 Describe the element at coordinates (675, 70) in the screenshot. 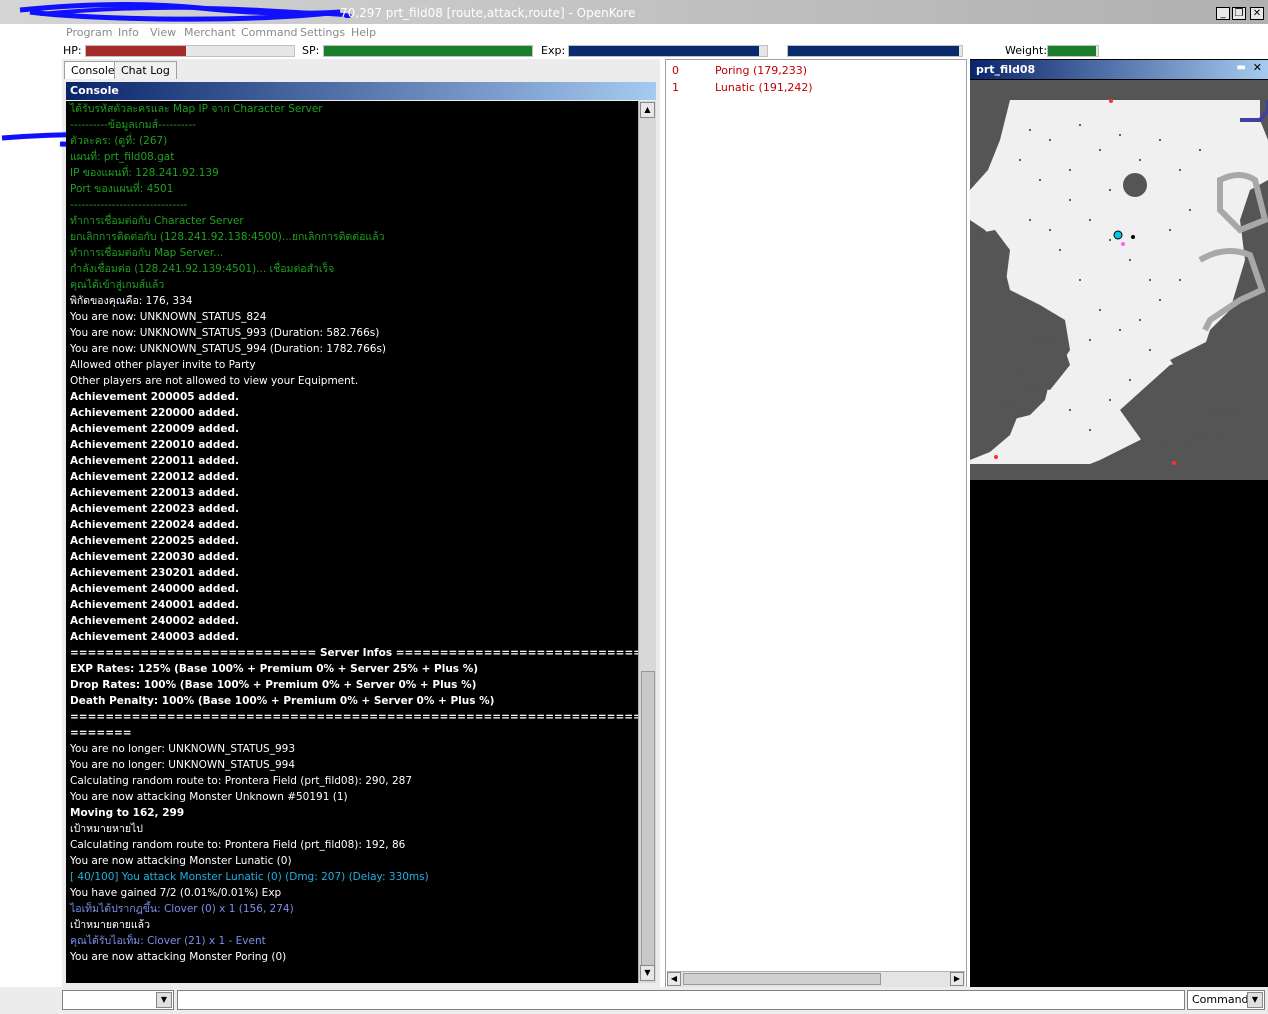

I see `monster-index: 0` at that location.